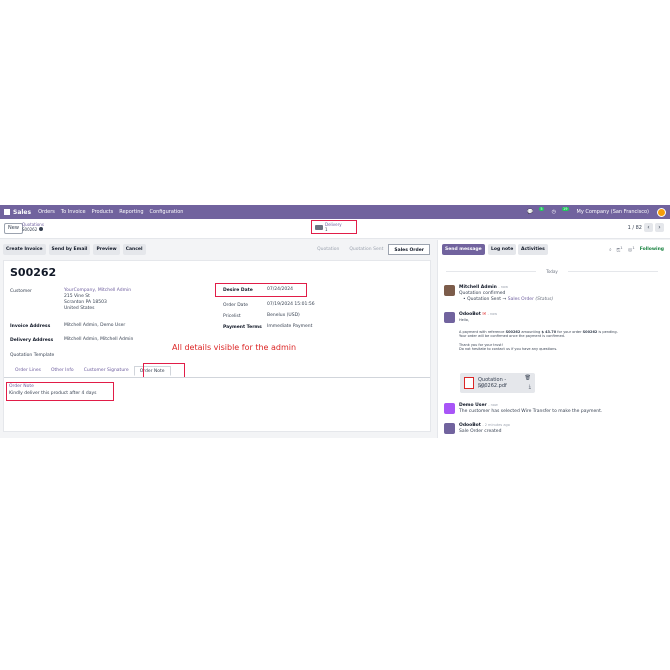 This screenshot has height=670, width=670. What do you see at coordinates (480, 431) in the screenshot?
I see `message-text: Sale Order created` at bounding box center [480, 431].